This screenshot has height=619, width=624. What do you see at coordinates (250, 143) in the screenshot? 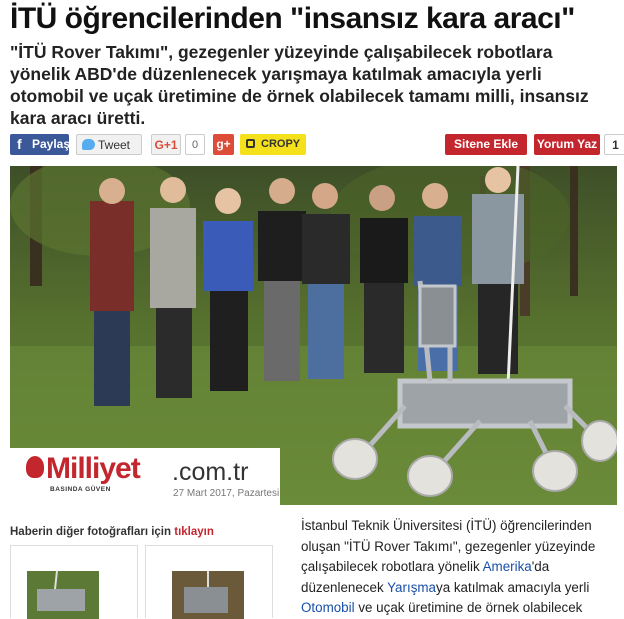
I see `crop-icon` at bounding box center [250, 143].